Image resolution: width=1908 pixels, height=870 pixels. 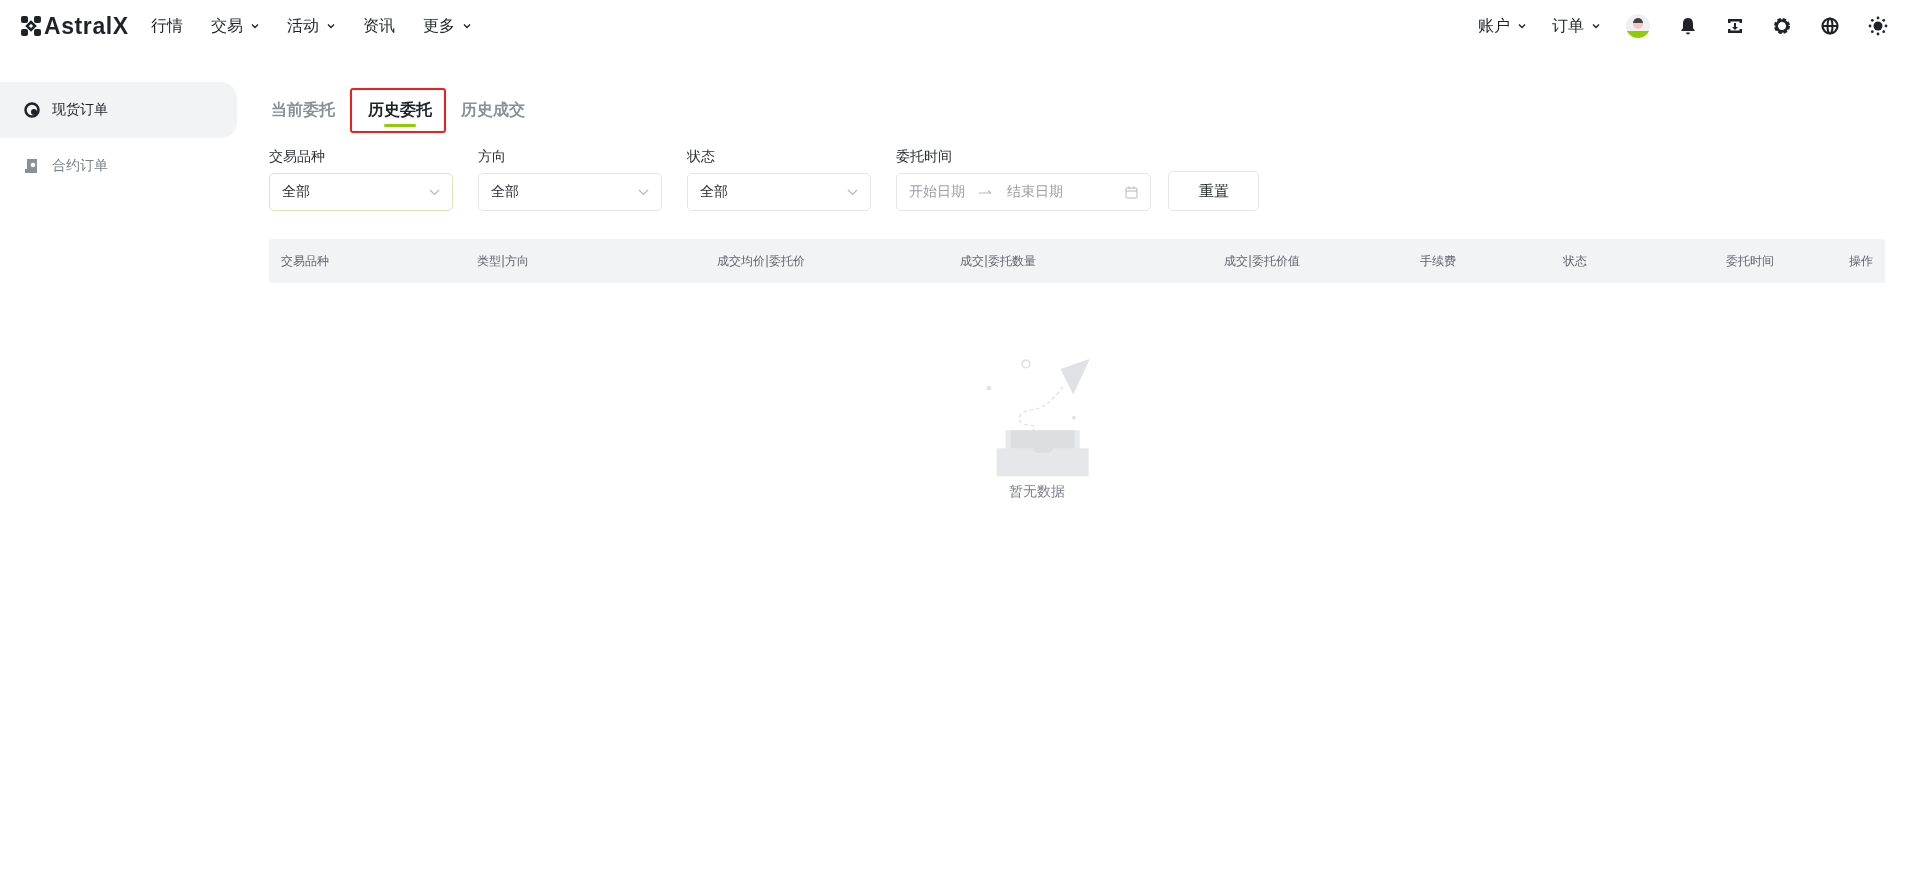 I want to click on bell-icon, so click(x=1688, y=26).